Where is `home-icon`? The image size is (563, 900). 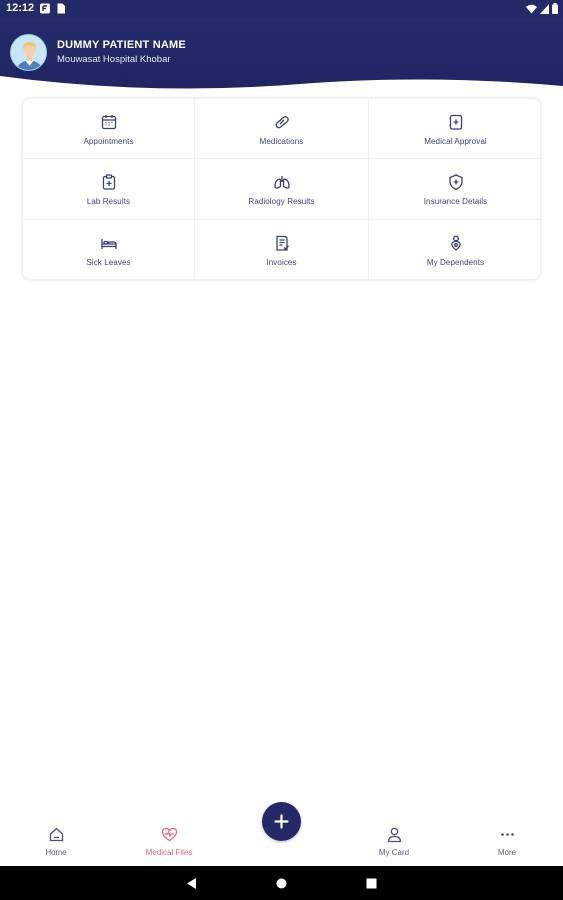
home-icon is located at coordinates (56, 834).